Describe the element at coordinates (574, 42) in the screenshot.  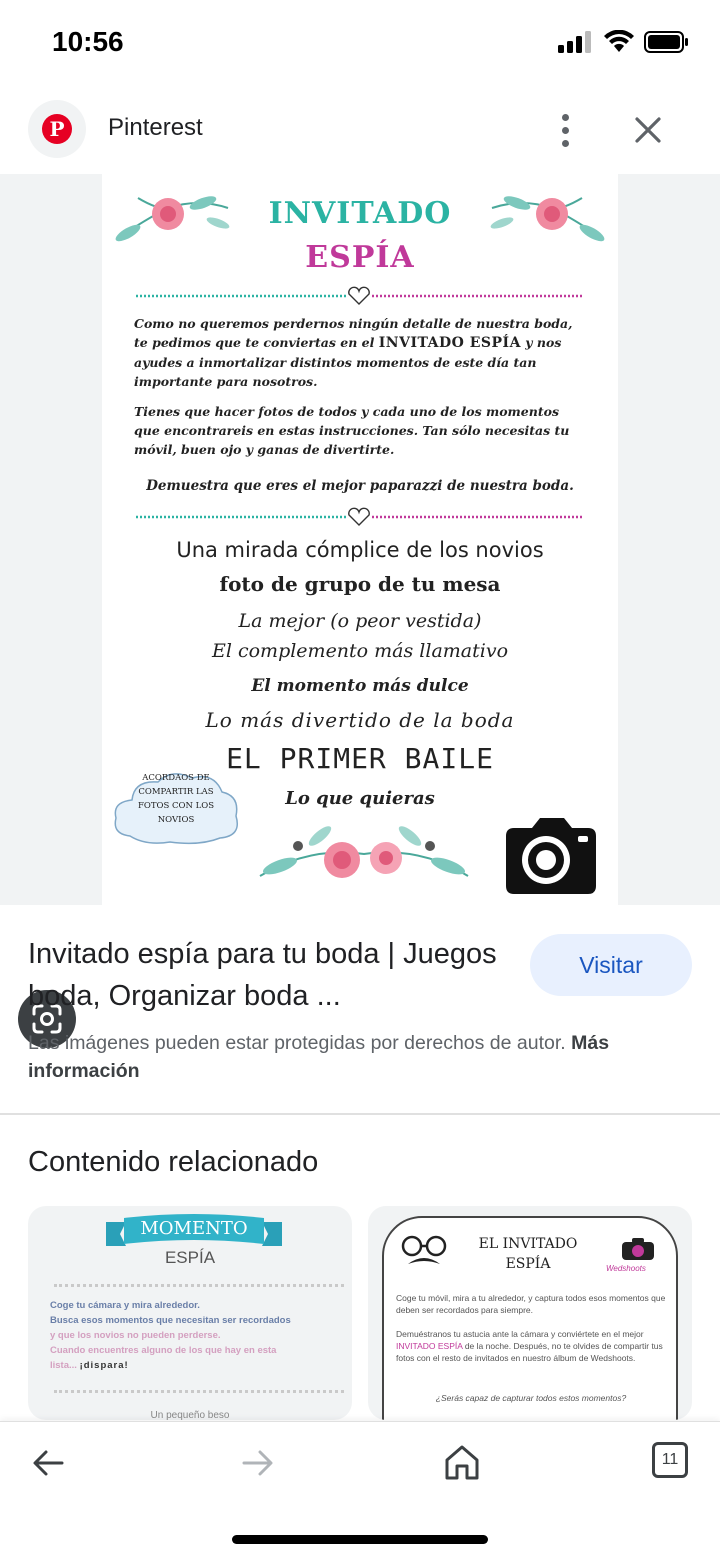
I see `cellular-signal-icon` at that location.